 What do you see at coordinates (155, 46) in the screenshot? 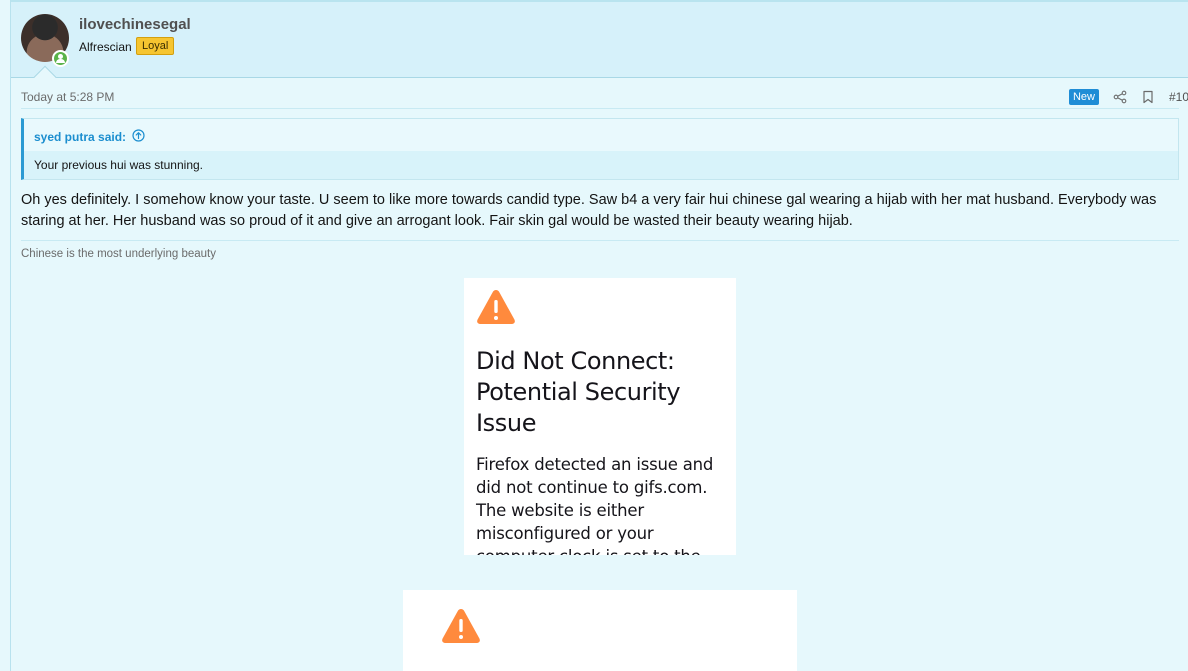
I see `user-badge: Loyal` at bounding box center [155, 46].